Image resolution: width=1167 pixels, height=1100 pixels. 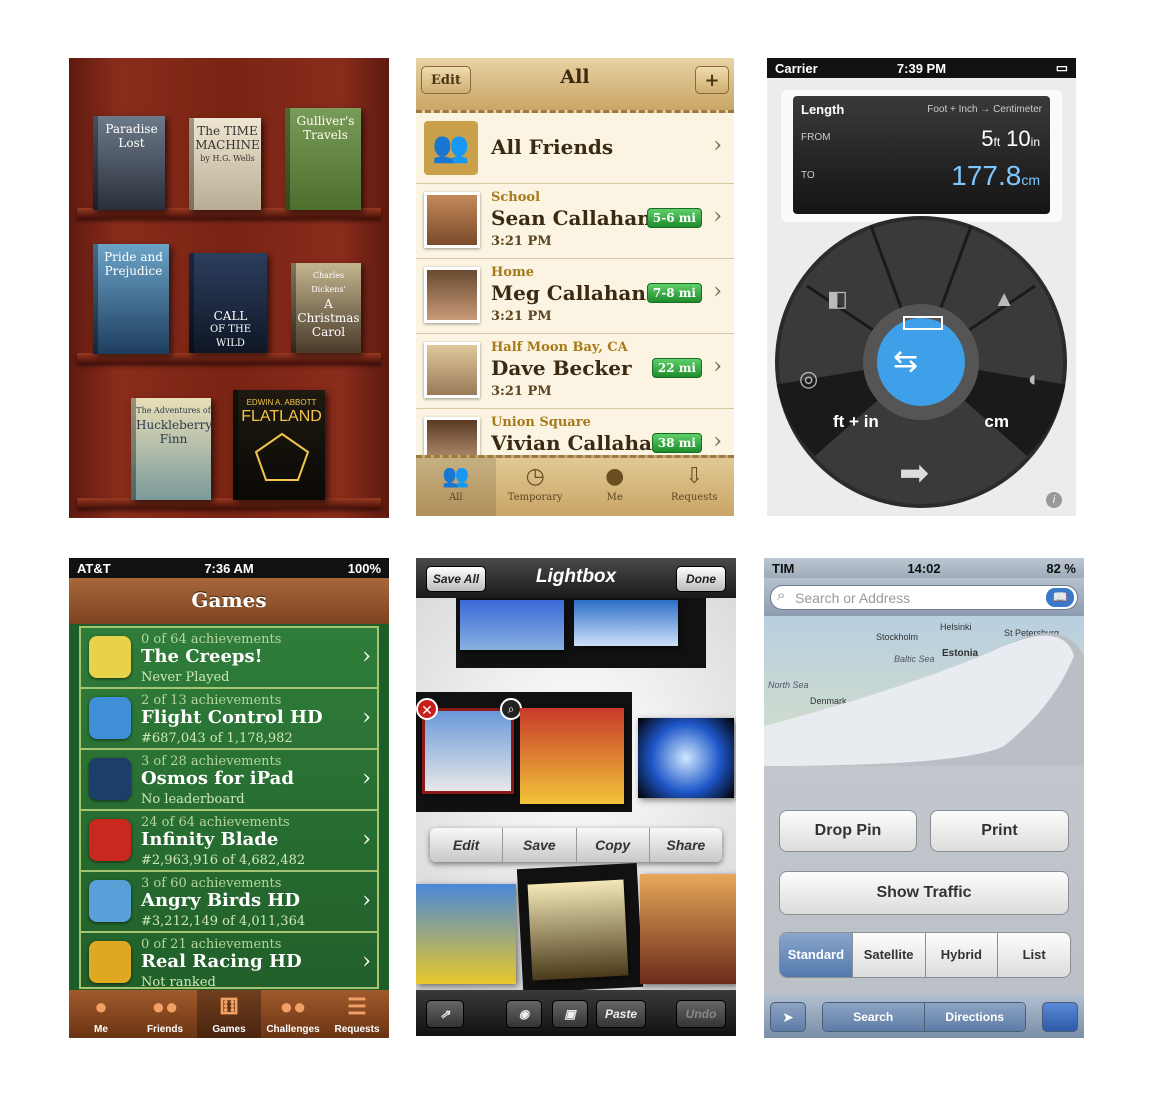 What do you see at coordinates (172, 449) in the screenshot?
I see `book-huckleberry-finn: The Adventures of Huckleberry Finn` at bounding box center [172, 449].